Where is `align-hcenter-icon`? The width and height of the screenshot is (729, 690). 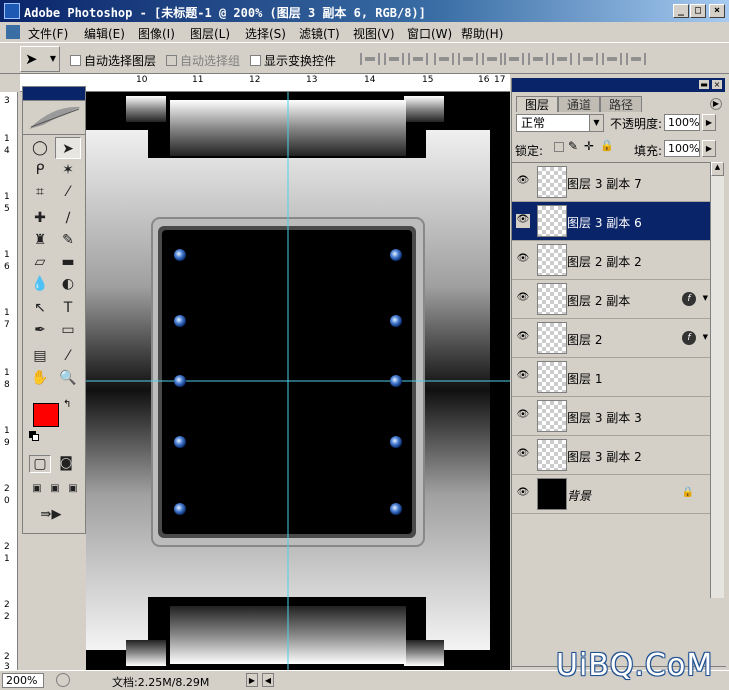 align-hcenter-icon is located at coordinates (468, 59).